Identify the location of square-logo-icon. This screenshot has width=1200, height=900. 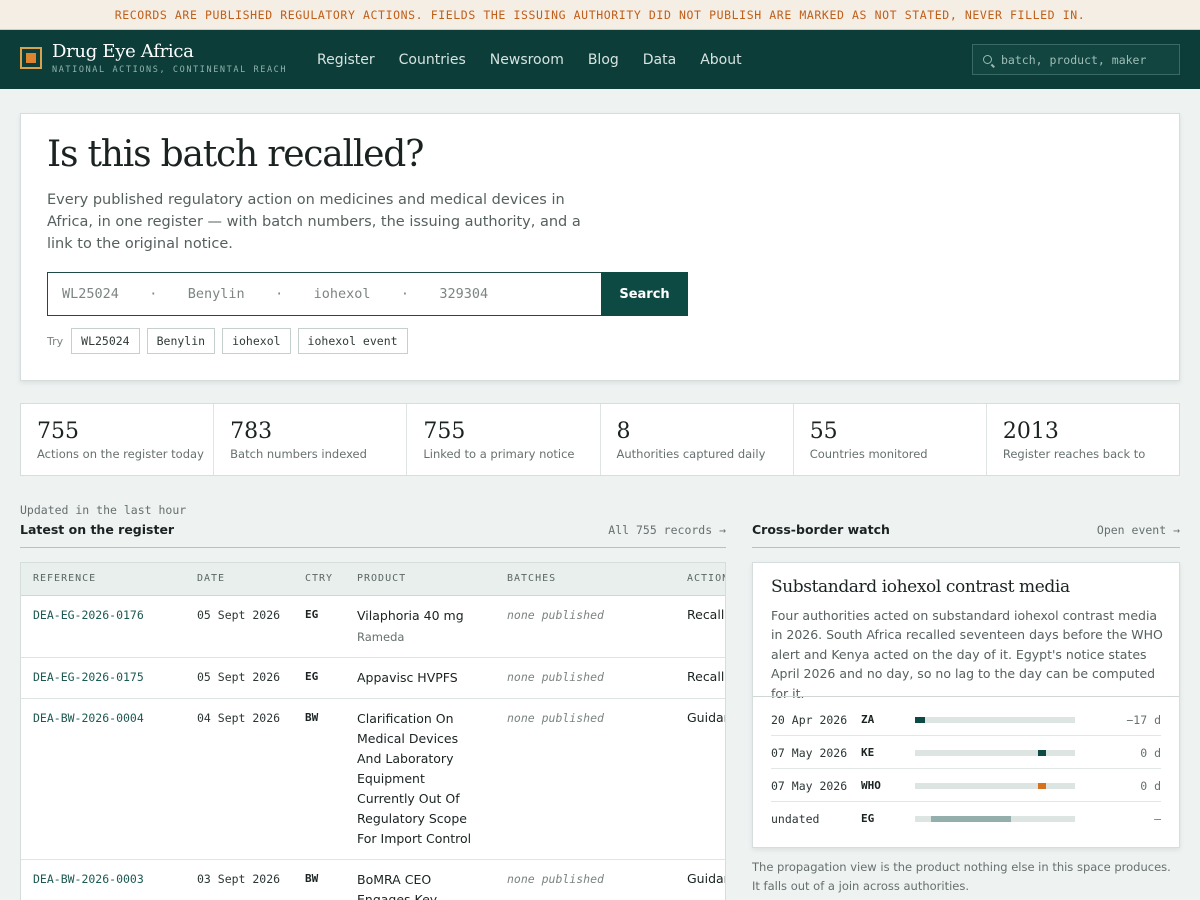
(31, 58).